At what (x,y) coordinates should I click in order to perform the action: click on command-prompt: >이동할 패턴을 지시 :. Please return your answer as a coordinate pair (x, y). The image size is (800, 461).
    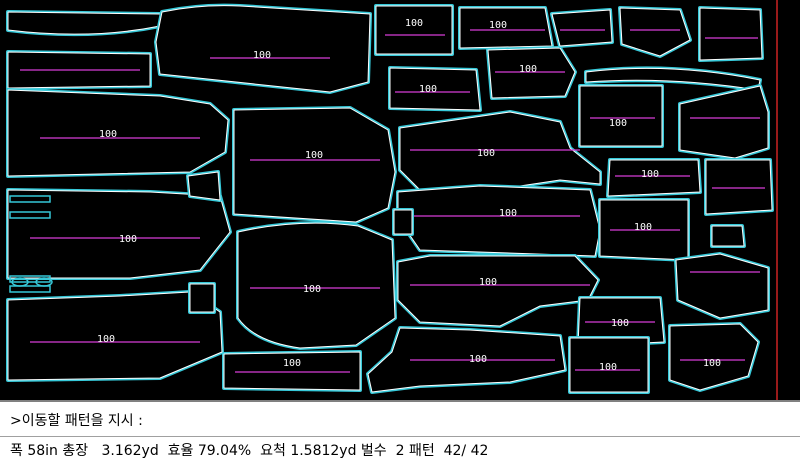
    Looking at the image, I should click on (76, 421).